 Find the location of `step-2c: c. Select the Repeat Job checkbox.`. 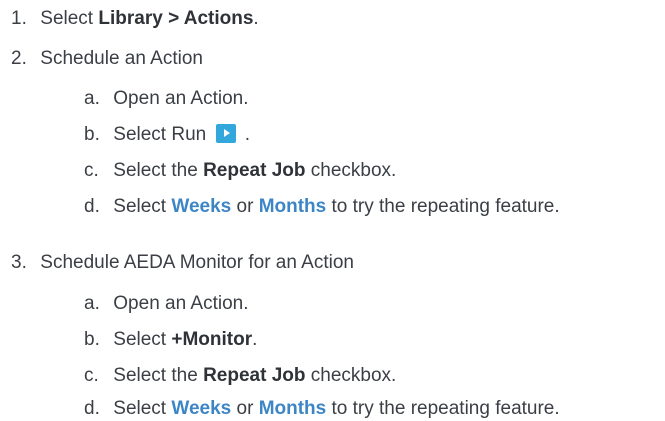

step-2c: c. Select the Repeat Job checkbox. is located at coordinates (240, 171).